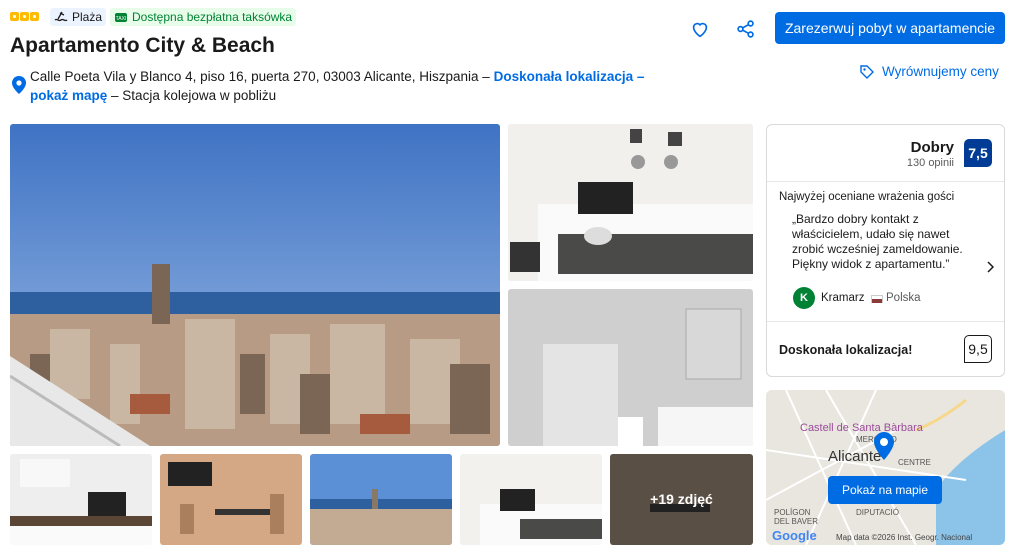 Image resolution: width=1024 pixels, height=559 pixels. What do you see at coordinates (990, 267) in the screenshot?
I see `chevron-right-icon` at bounding box center [990, 267].